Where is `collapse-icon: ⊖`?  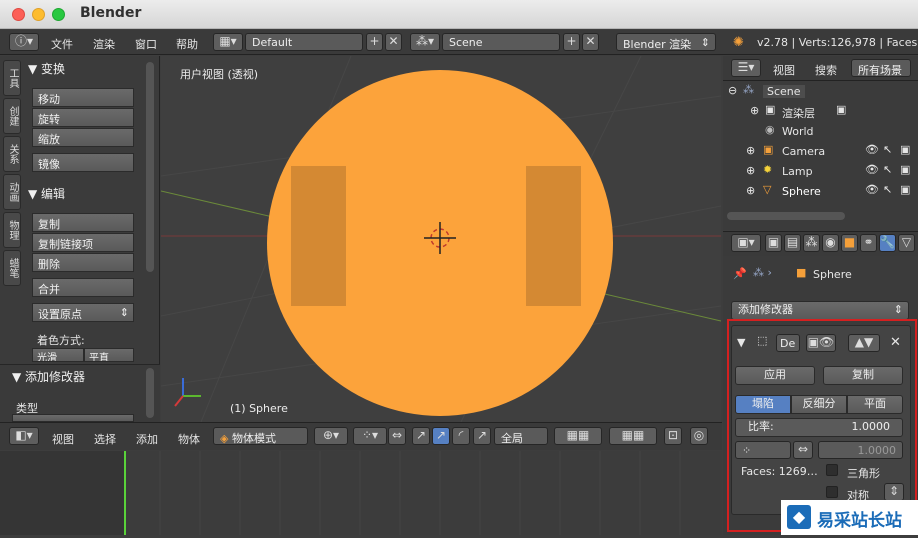 collapse-icon: ⊖ is located at coordinates (732, 90).